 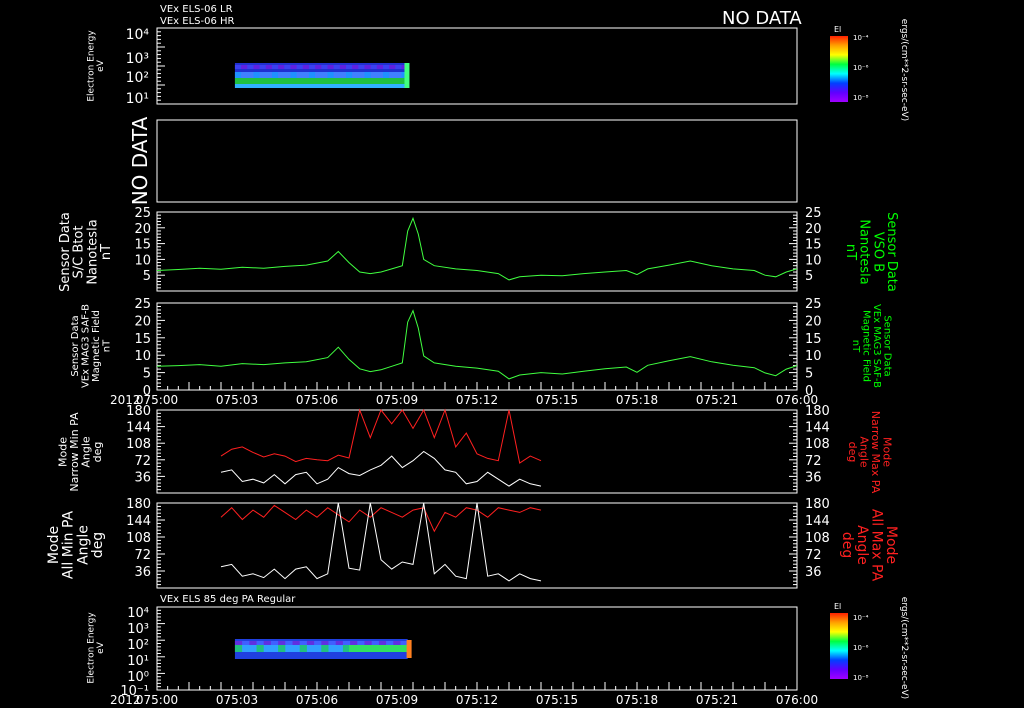 What do you see at coordinates (54, 545) in the screenshot?
I see `ylabel-pa-all-line: Mode` at bounding box center [54, 545].